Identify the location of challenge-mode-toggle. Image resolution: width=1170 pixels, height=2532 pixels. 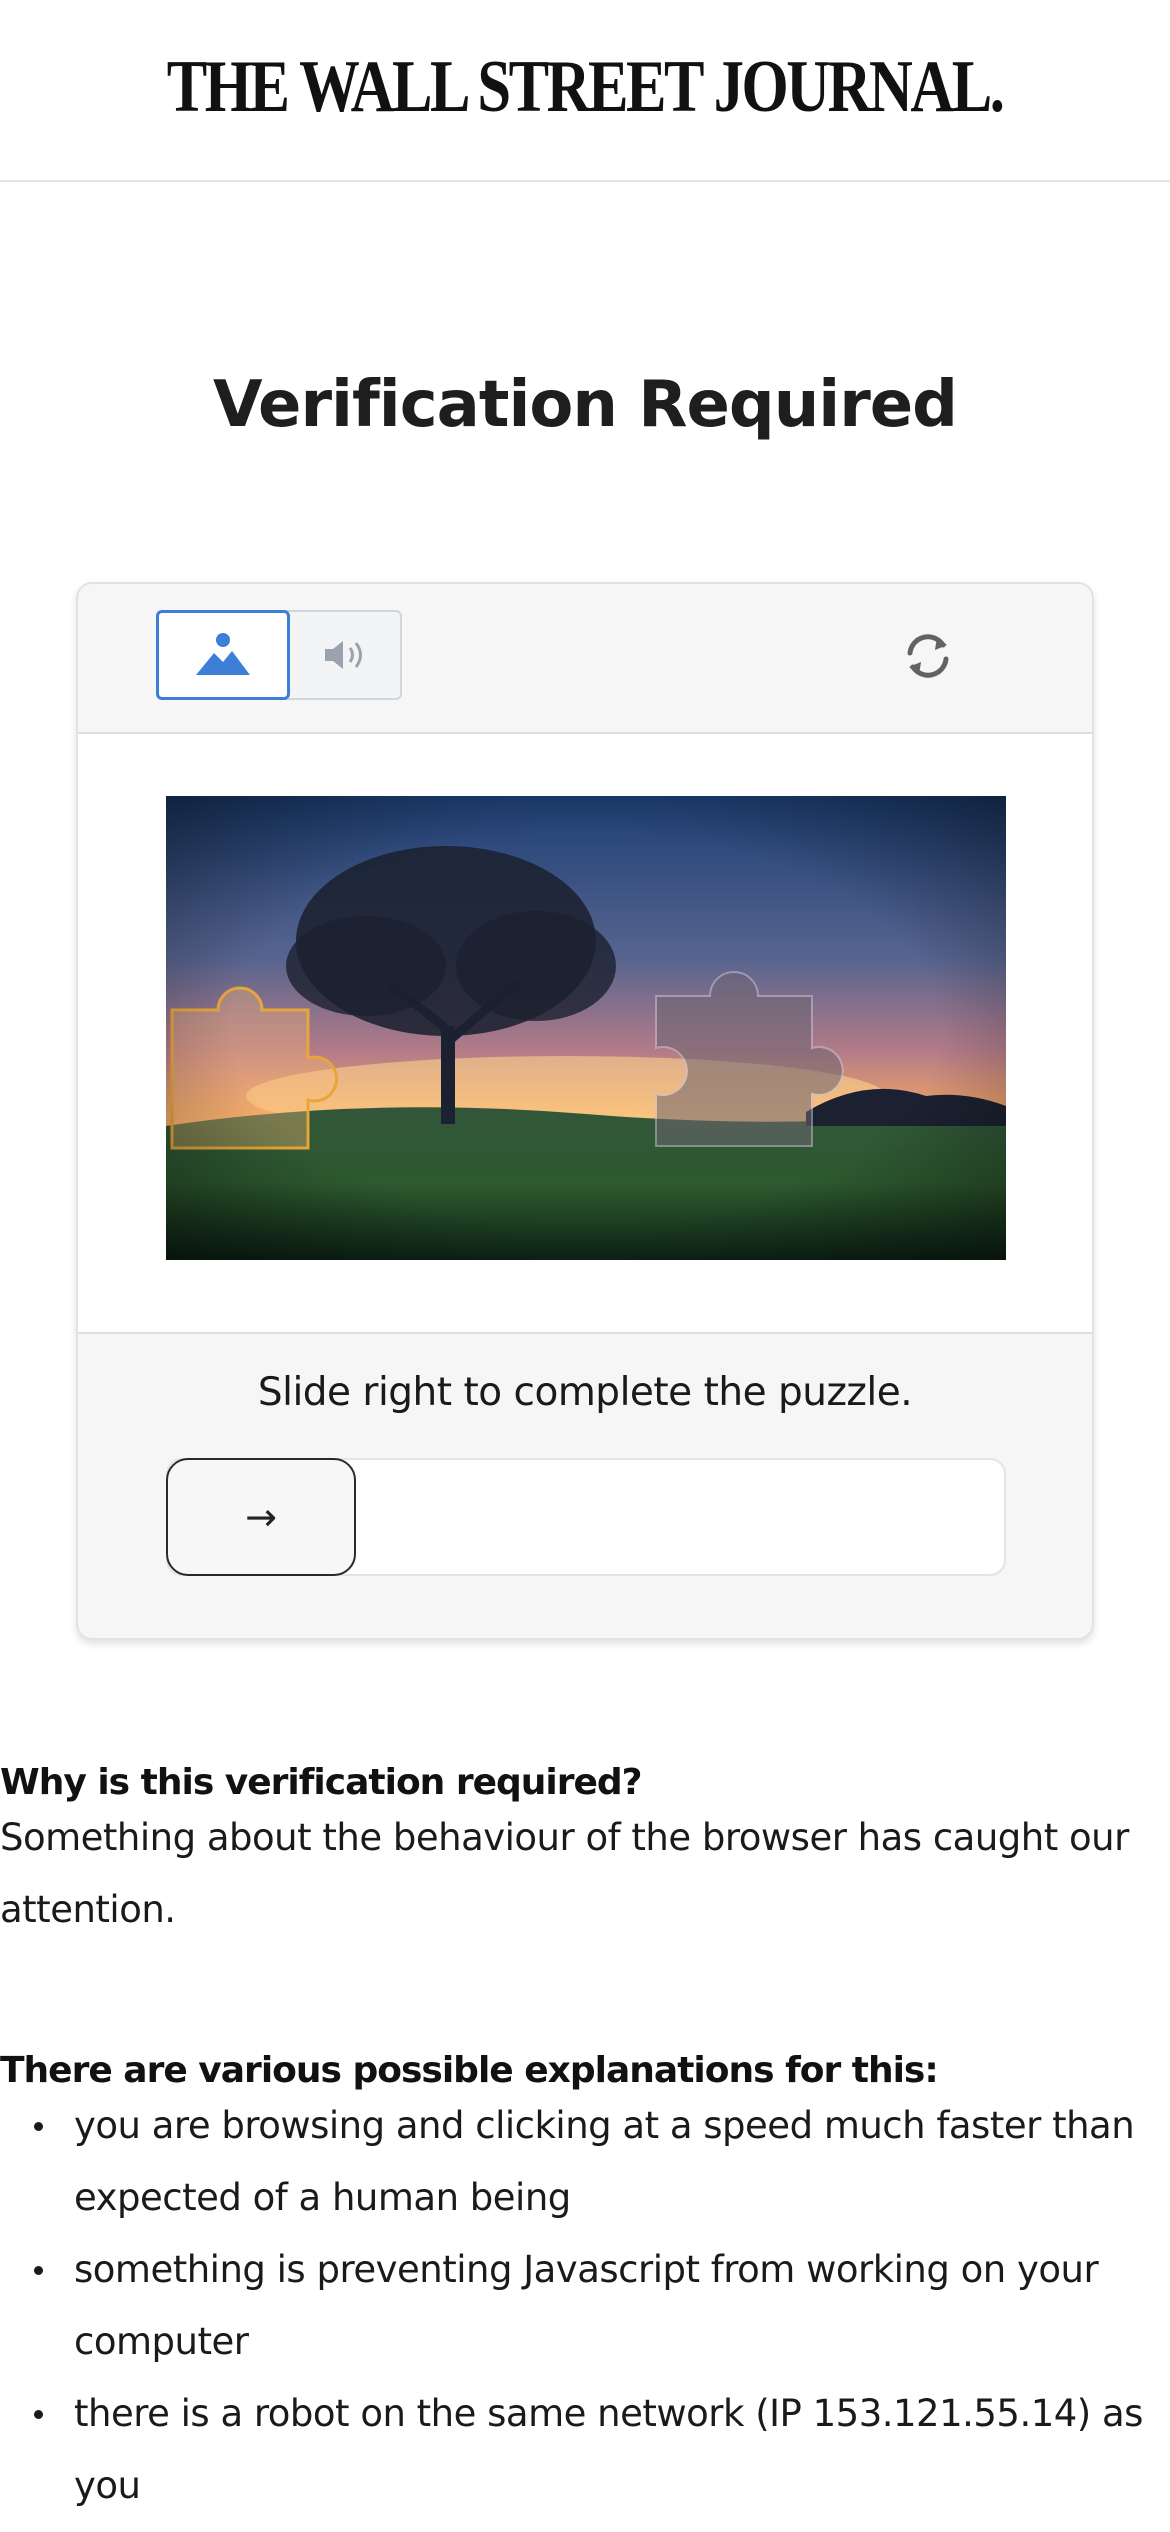
(279, 655).